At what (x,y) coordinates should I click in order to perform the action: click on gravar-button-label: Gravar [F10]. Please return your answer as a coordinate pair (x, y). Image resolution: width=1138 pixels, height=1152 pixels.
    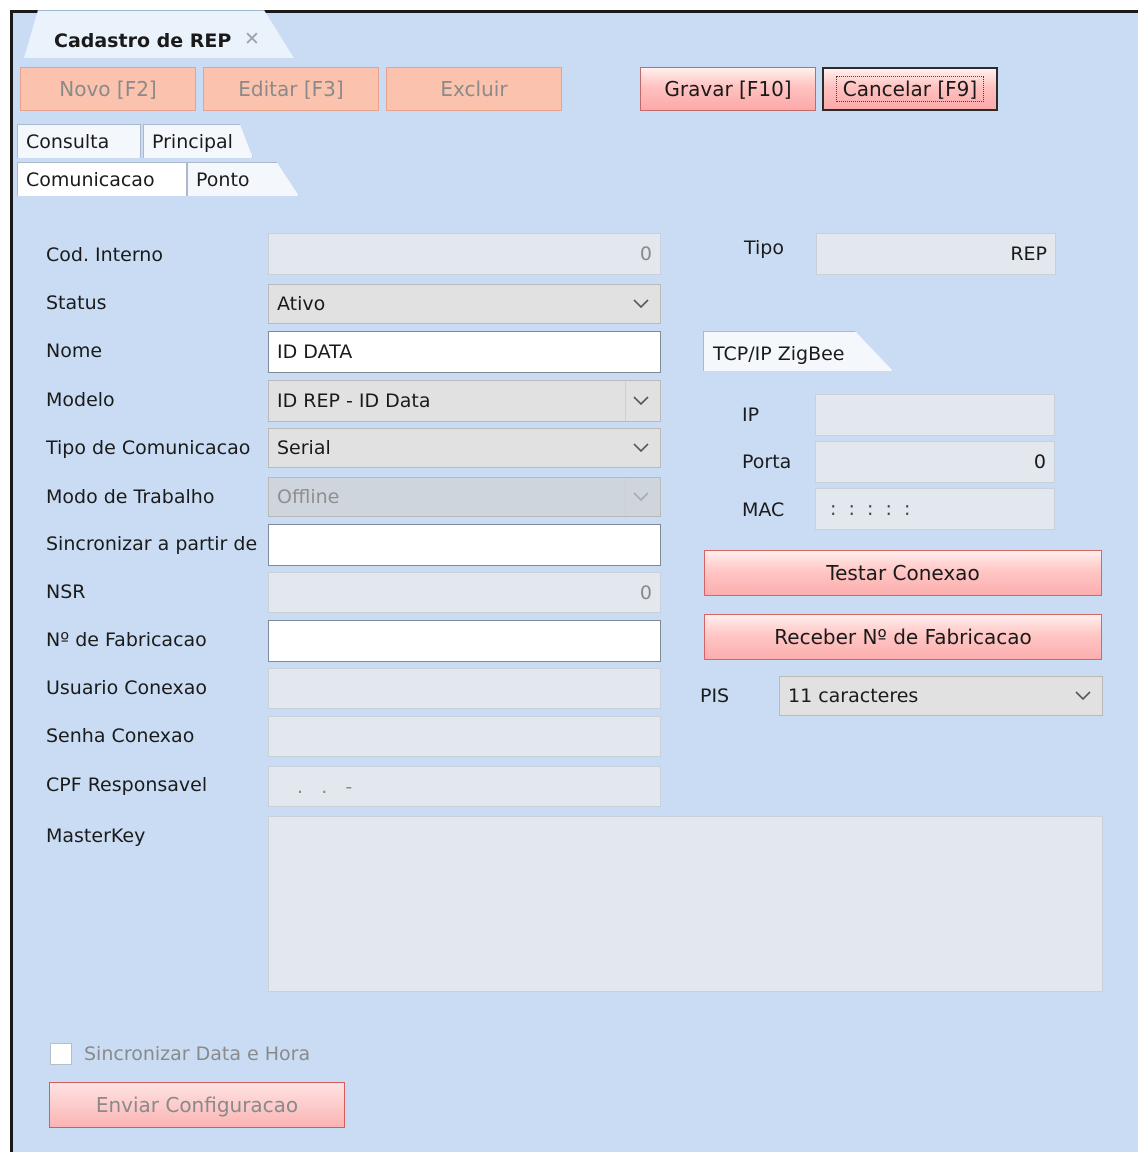
    Looking at the image, I should click on (728, 89).